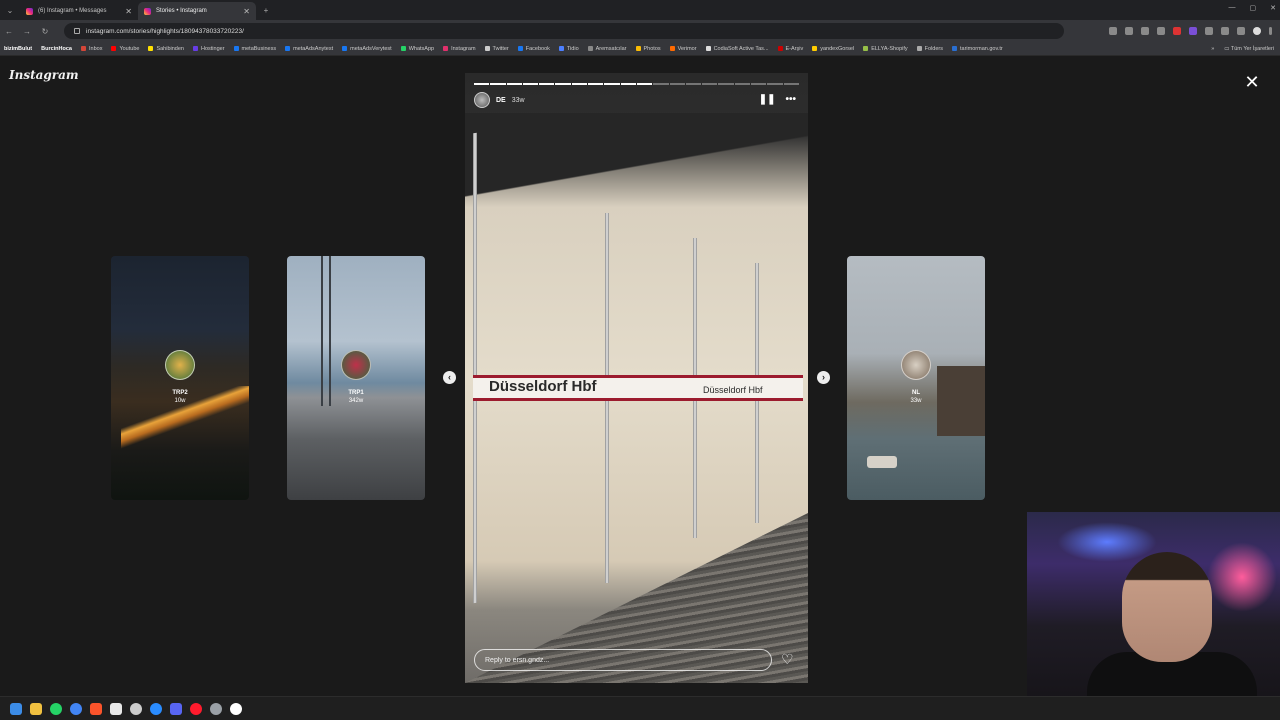 This screenshot has width=1280, height=720. Describe the element at coordinates (180, 378) in the screenshot. I see `story-card-trp2: TRP2 10w` at that location.